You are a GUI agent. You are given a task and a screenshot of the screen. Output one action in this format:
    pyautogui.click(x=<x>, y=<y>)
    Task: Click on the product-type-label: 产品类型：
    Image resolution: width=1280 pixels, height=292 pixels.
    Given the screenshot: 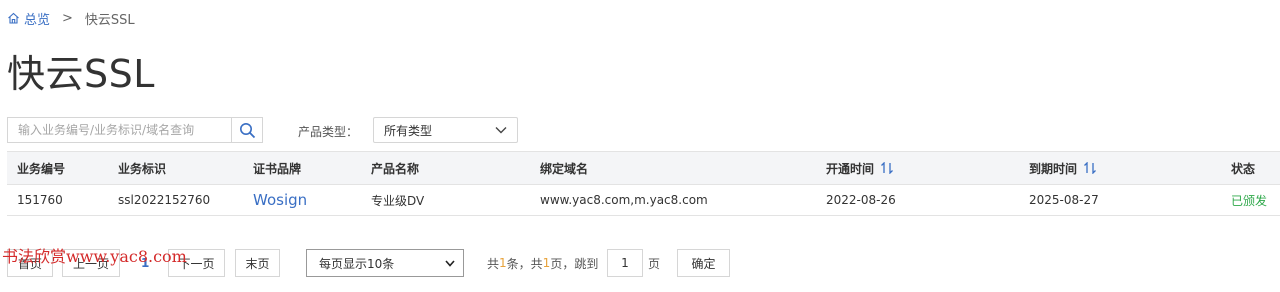 What is the action you would take?
    pyautogui.click(x=328, y=132)
    